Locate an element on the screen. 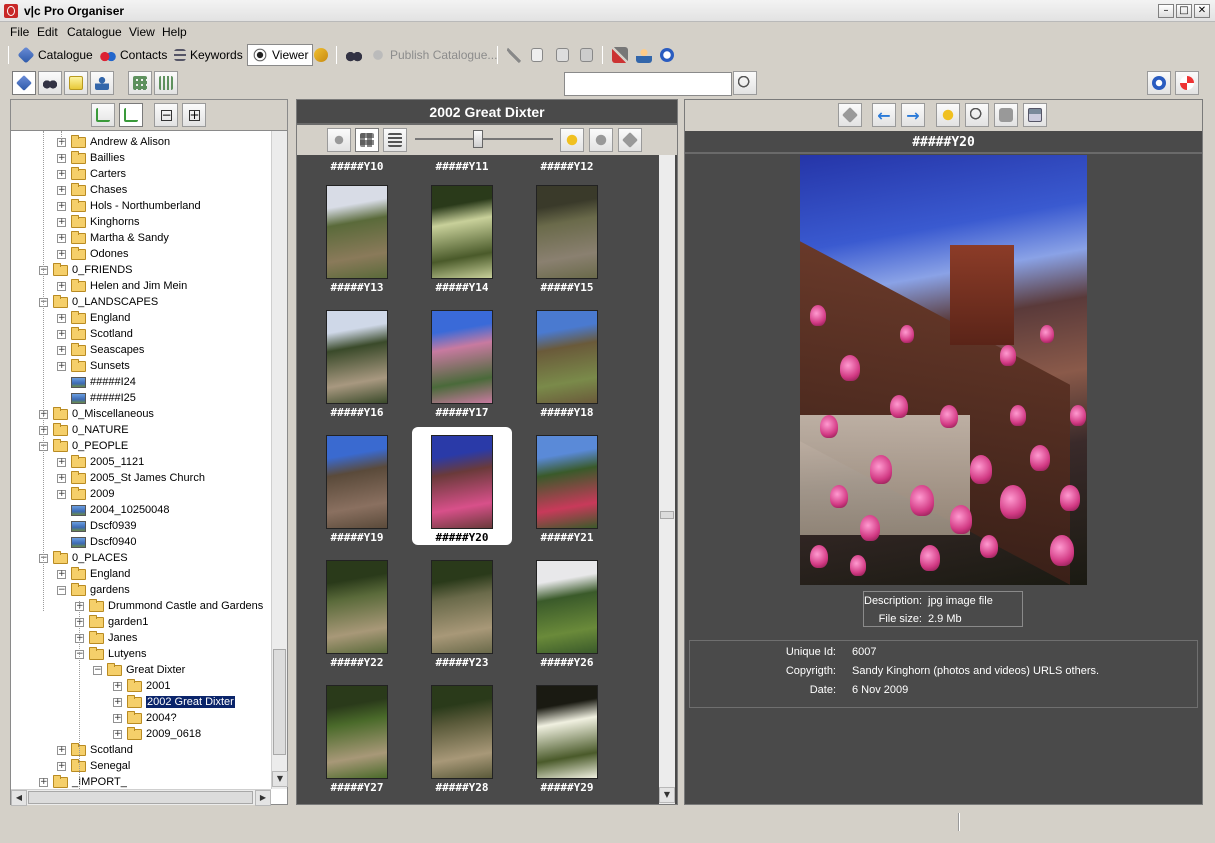 Image resolution: width=1215 pixels, height=843 pixels. search-button is located at coordinates (745, 83).